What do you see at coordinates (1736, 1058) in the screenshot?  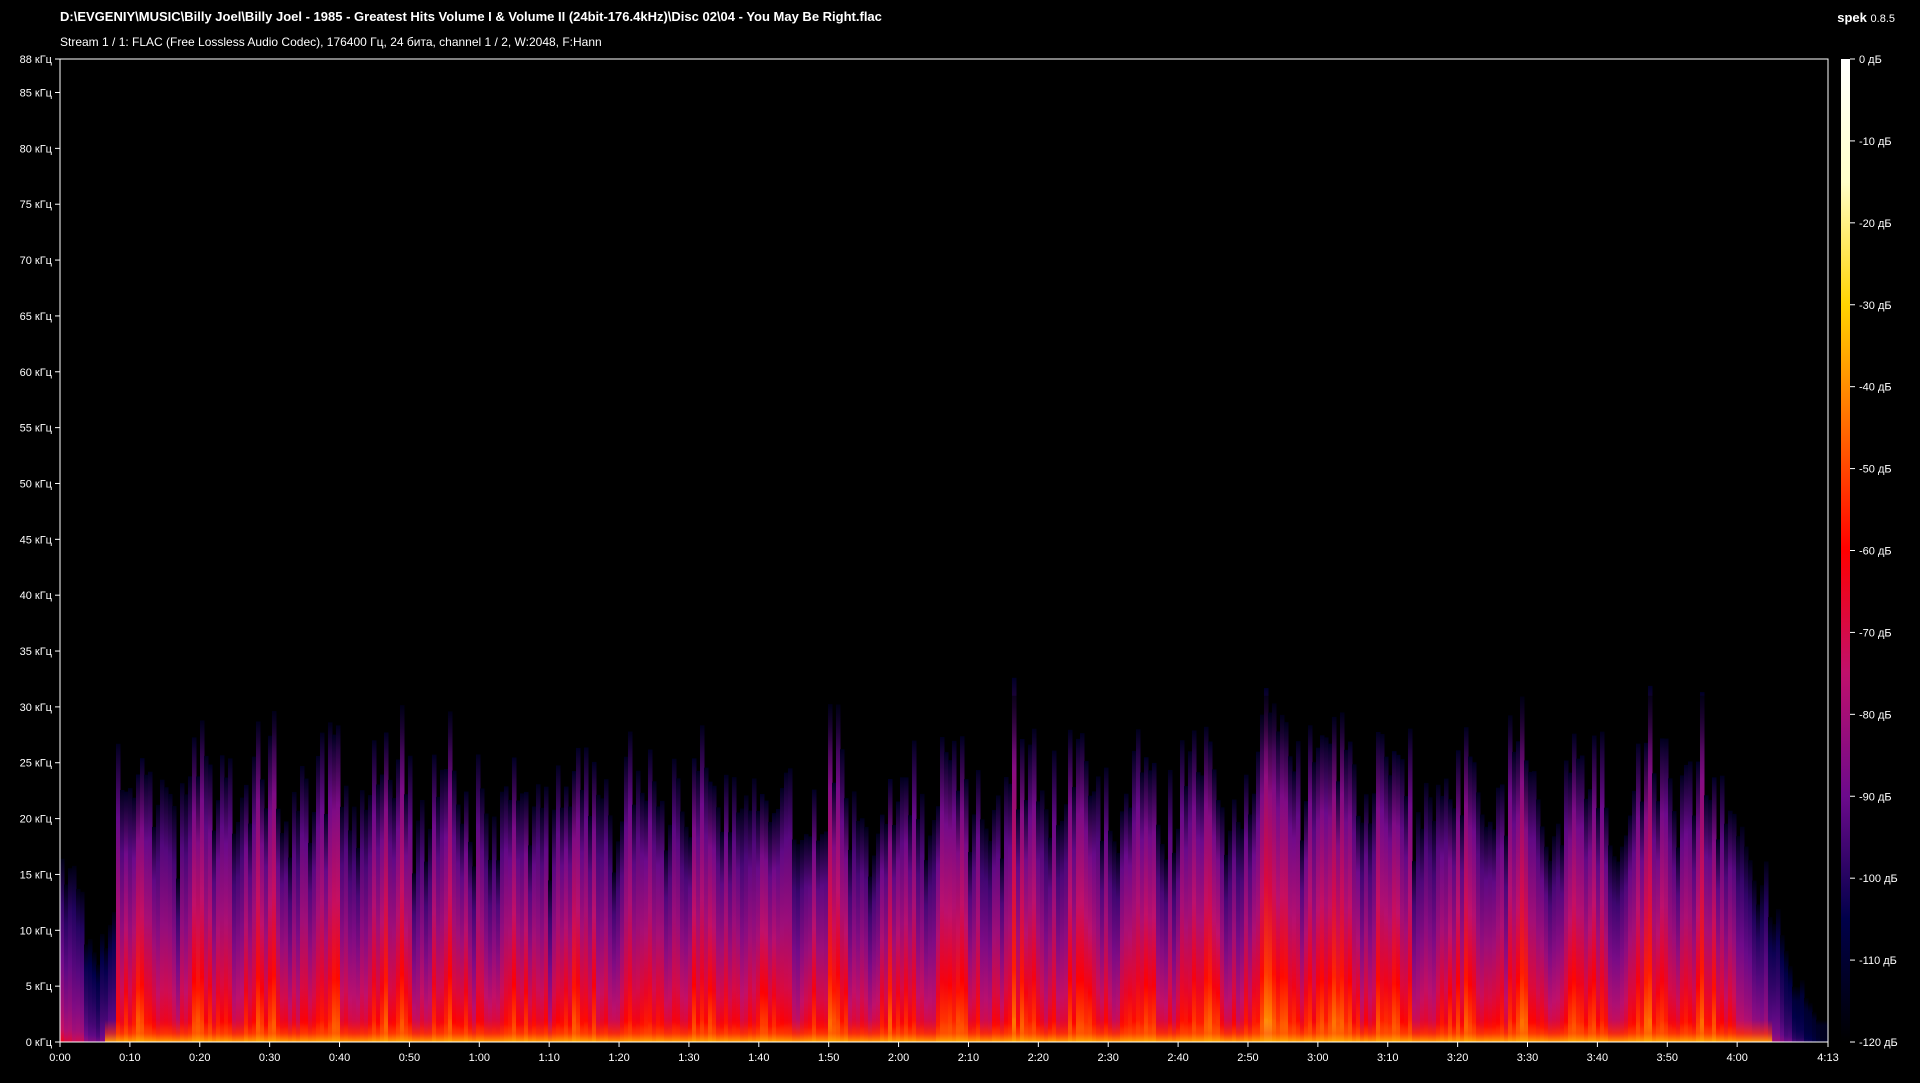 I see `time-tick-label: 4:00` at bounding box center [1736, 1058].